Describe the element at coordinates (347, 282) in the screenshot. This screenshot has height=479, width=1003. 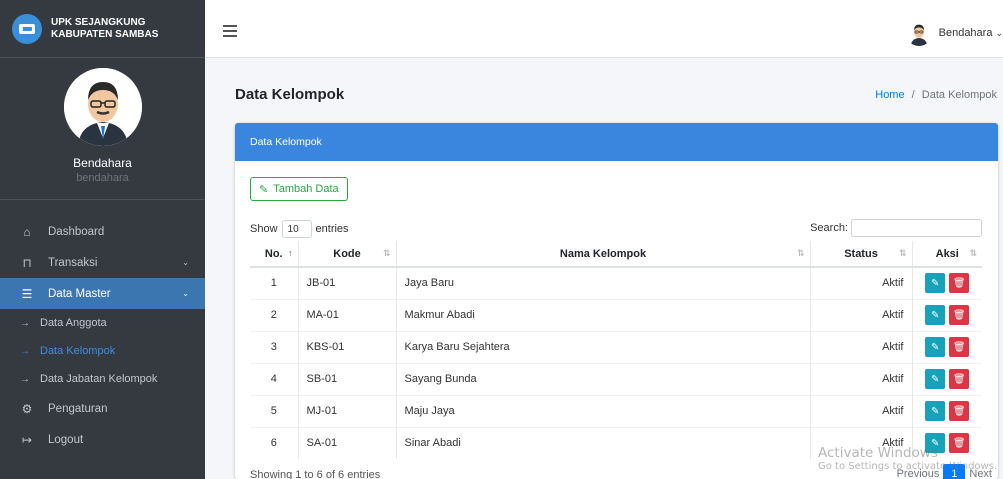
I see `cell-kode: JB-01` at that location.